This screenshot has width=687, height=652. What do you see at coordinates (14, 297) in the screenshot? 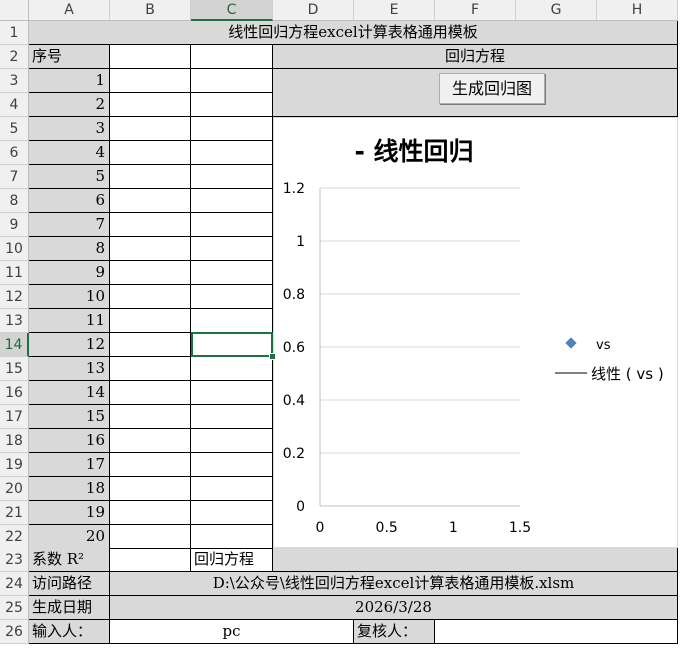
I see `row-header-12: 12` at bounding box center [14, 297].